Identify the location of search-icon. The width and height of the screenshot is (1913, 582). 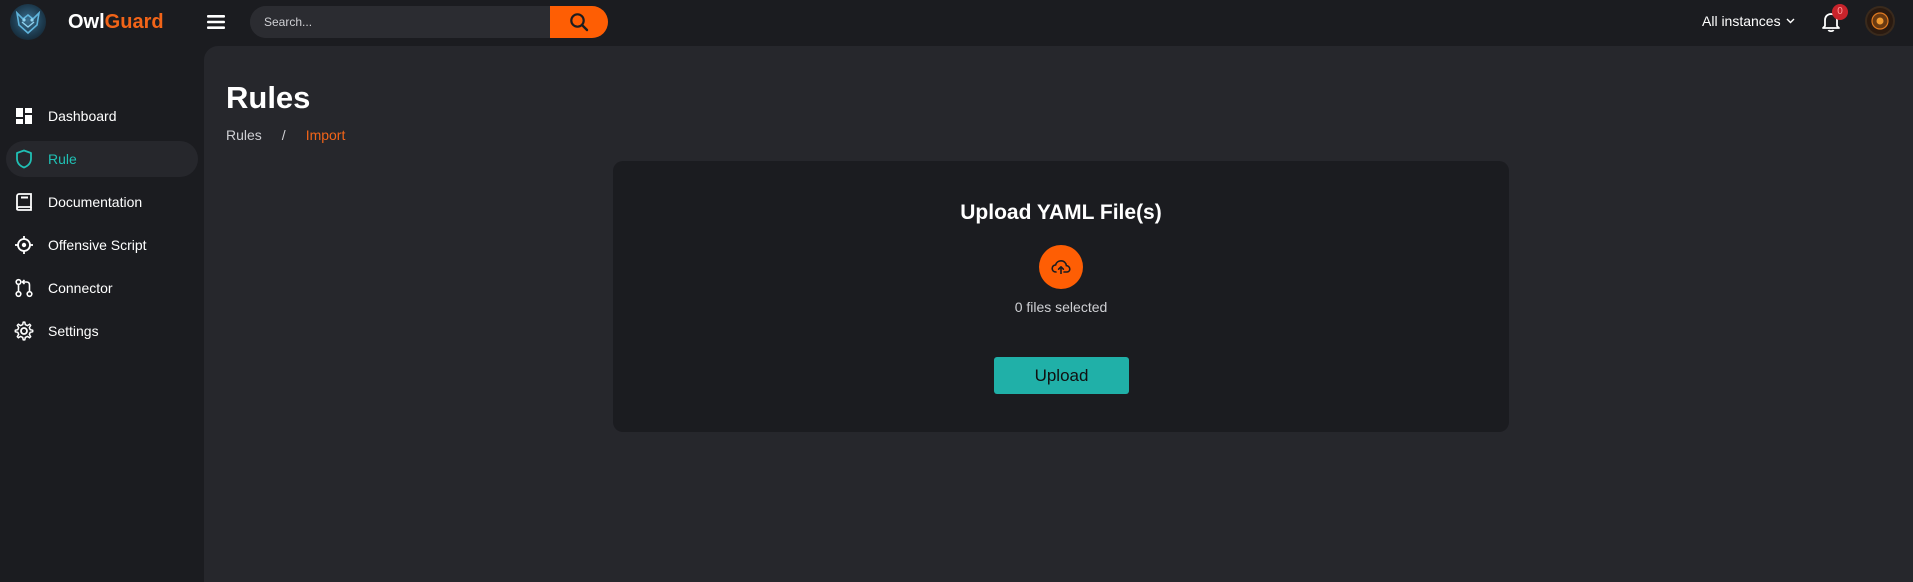
(579, 22).